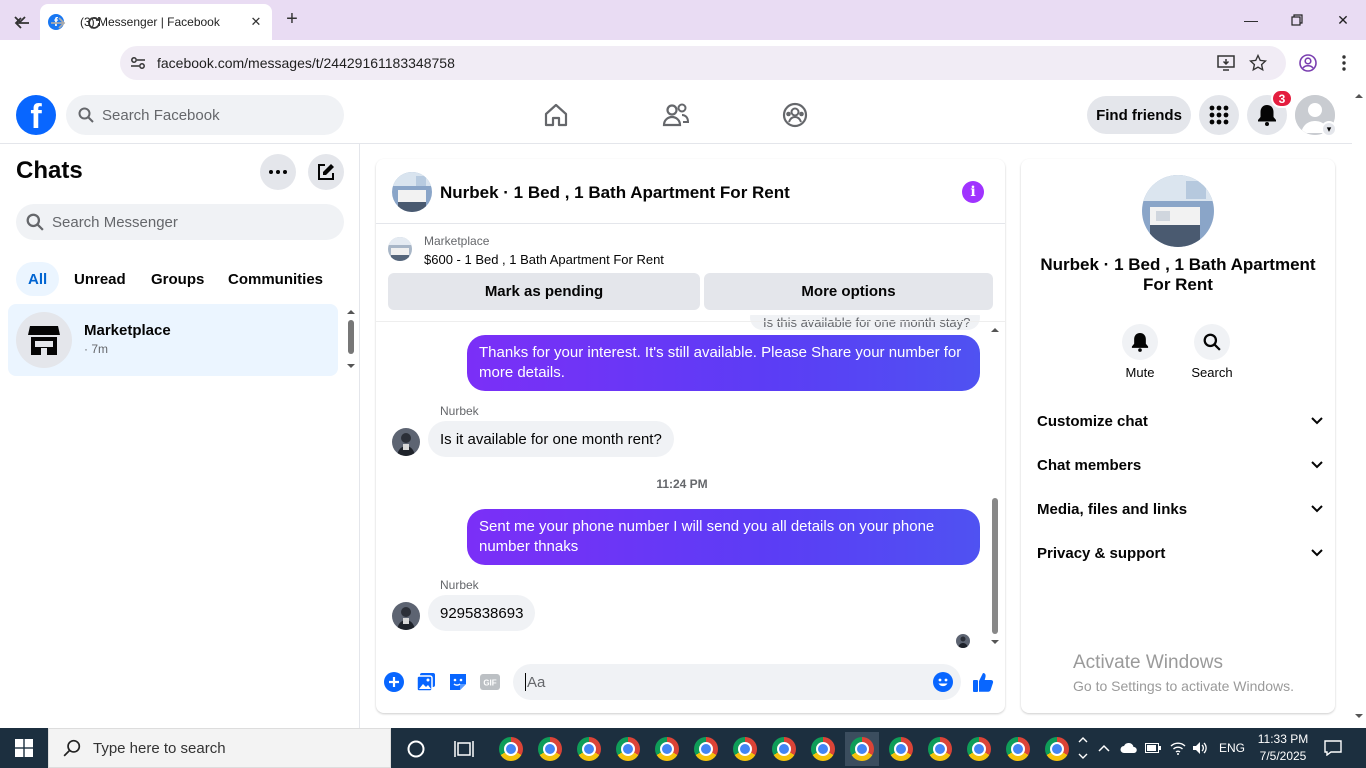 This screenshot has width=1366, height=768. I want to click on back-button, so click(22, 23).